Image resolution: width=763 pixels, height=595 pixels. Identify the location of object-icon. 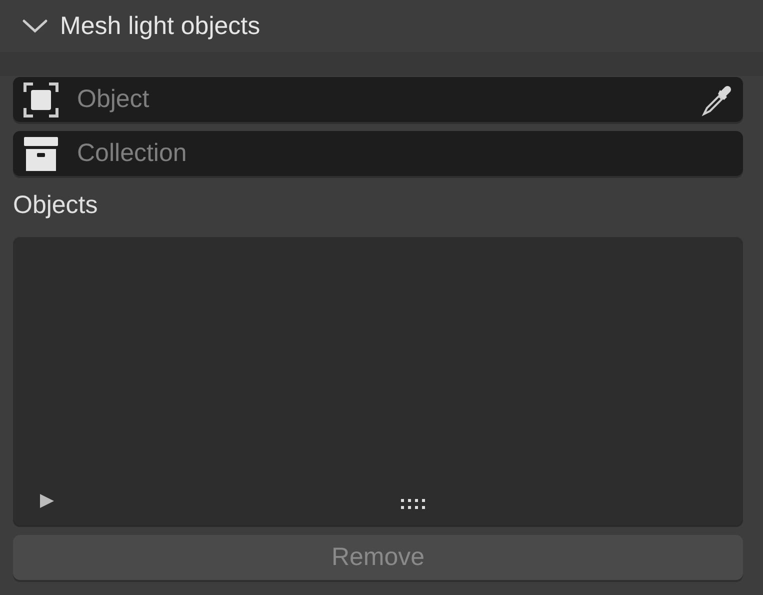
(41, 100).